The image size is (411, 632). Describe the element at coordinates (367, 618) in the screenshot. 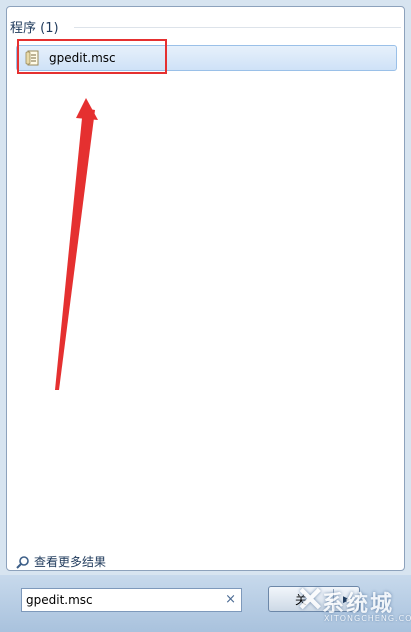

I see `watermark-subtext: XITONGCHENG.COM` at that location.